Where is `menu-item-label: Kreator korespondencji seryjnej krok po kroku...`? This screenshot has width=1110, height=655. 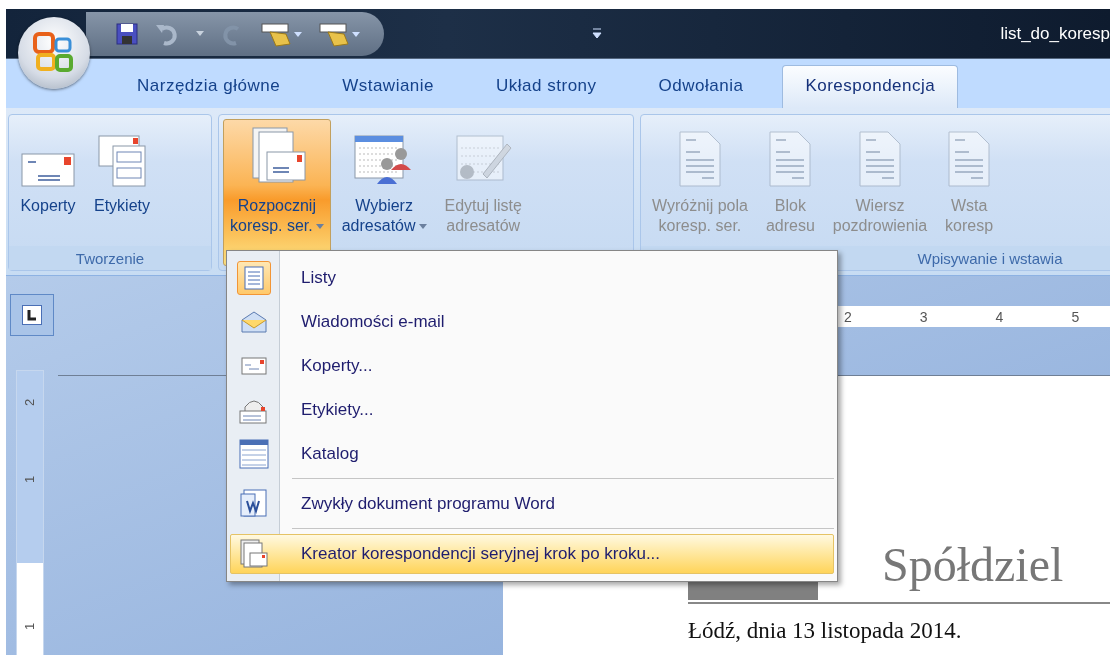 menu-item-label: Kreator korespondencji seryjnej krok po kroku... is located at coordinates (481, 554).